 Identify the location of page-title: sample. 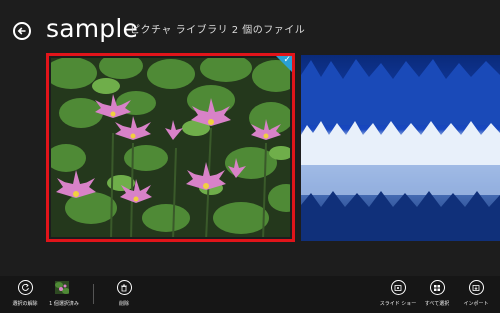
(92, 28).